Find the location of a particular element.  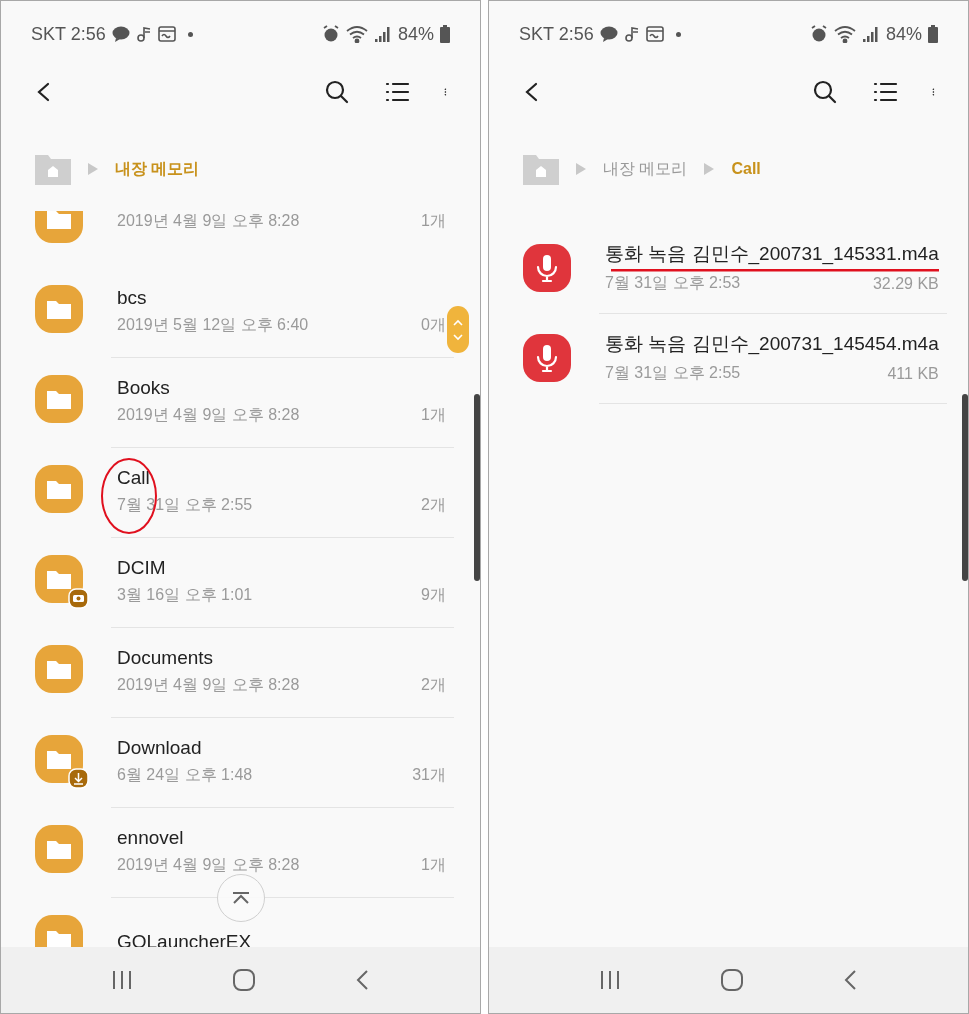

file-name: GOLauncherEX is located at coordinates (184, 938).